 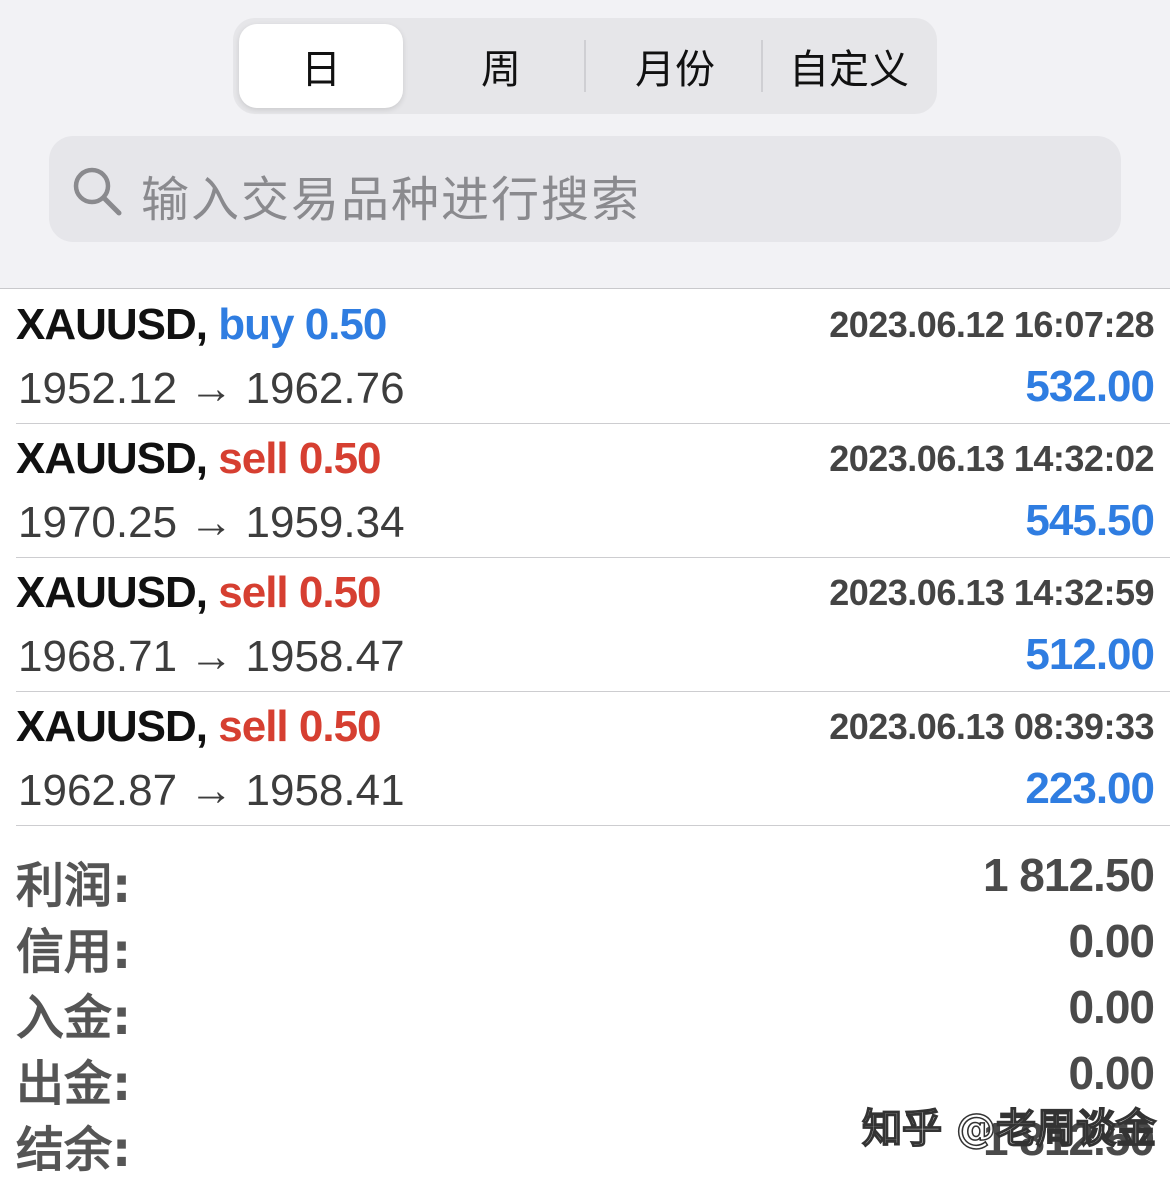 I want to click on summary-credit-row: 信用: 0.00, so click(x=585, y=944).